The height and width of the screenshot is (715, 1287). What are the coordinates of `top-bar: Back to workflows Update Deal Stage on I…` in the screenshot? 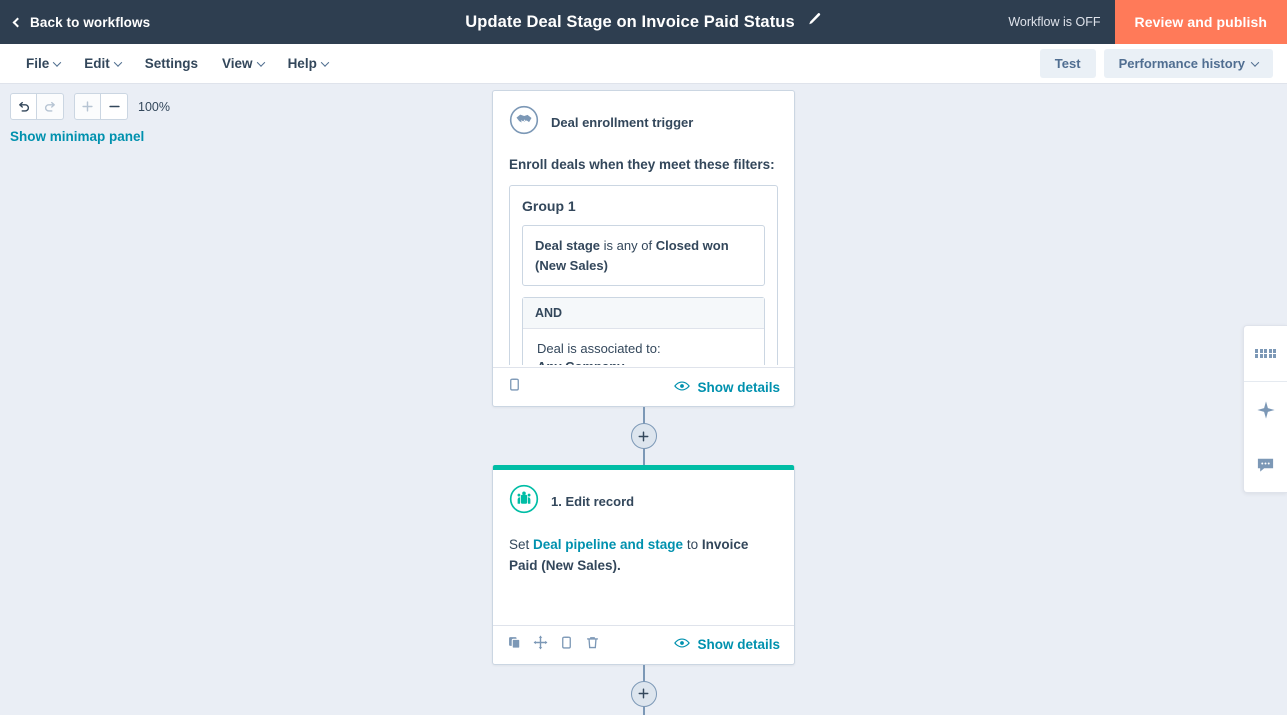 It's located at (643, 22).